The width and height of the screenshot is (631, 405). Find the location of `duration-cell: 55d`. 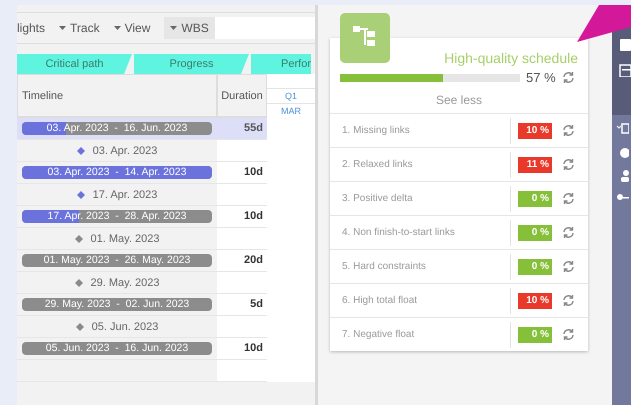

duration-cell: 55d is located at coordinates (242, 129).